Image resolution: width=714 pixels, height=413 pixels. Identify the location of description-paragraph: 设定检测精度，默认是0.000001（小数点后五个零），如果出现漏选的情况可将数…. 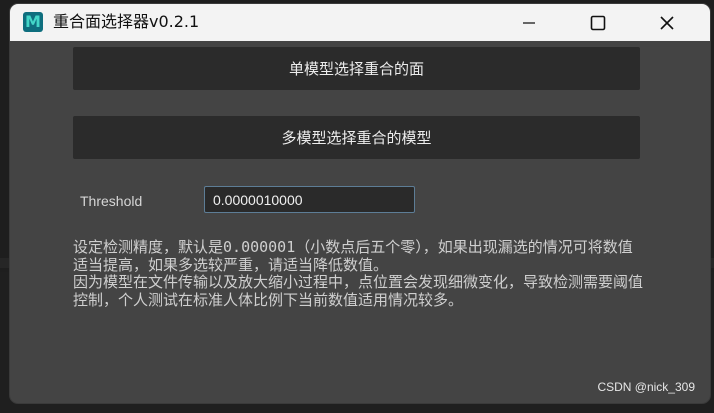
(353, 256).